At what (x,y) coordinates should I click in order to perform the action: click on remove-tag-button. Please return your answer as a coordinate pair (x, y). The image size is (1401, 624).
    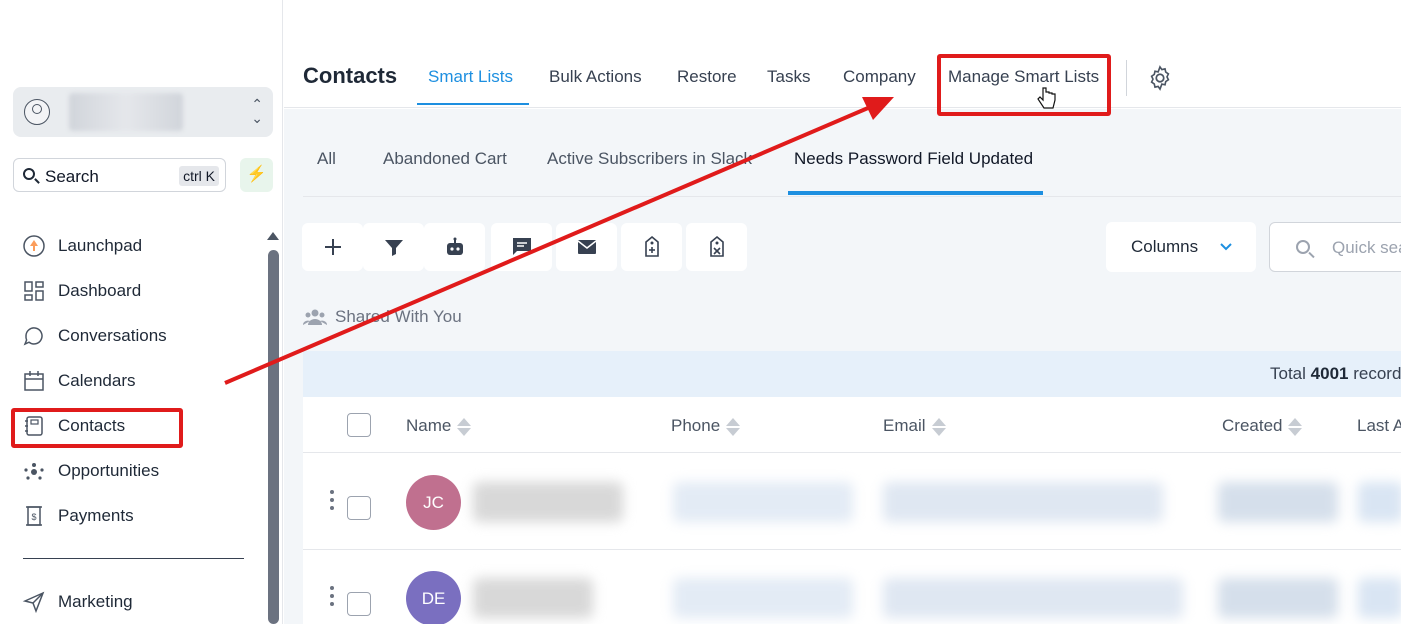
    Looking at the image, I should click on (716, 247).